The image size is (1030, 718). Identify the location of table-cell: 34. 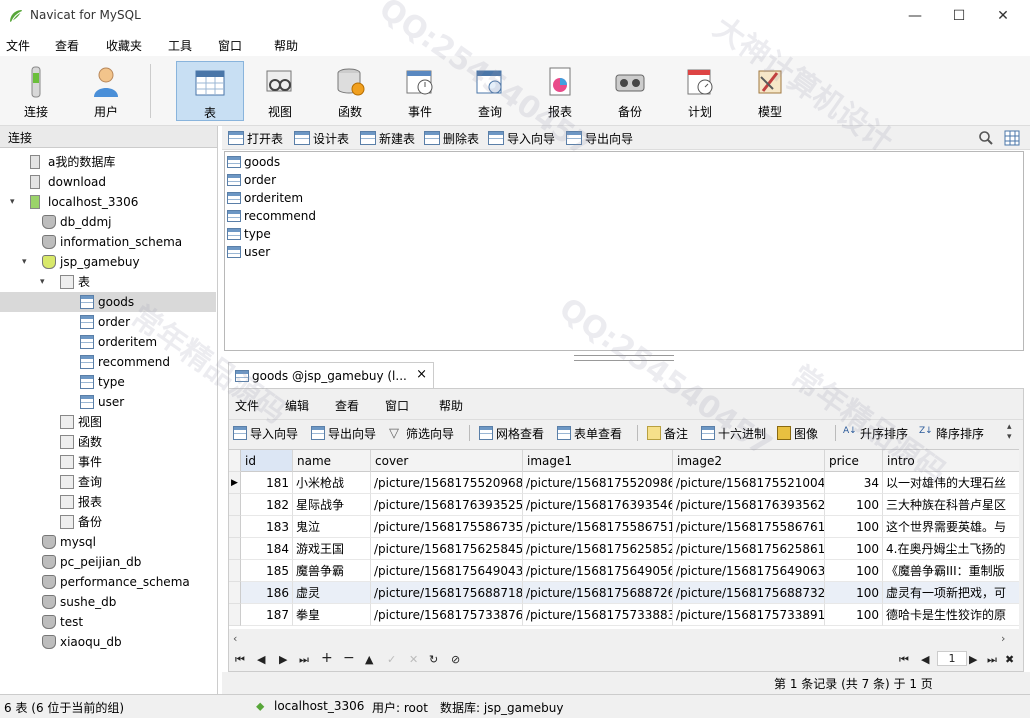
(854, 483).